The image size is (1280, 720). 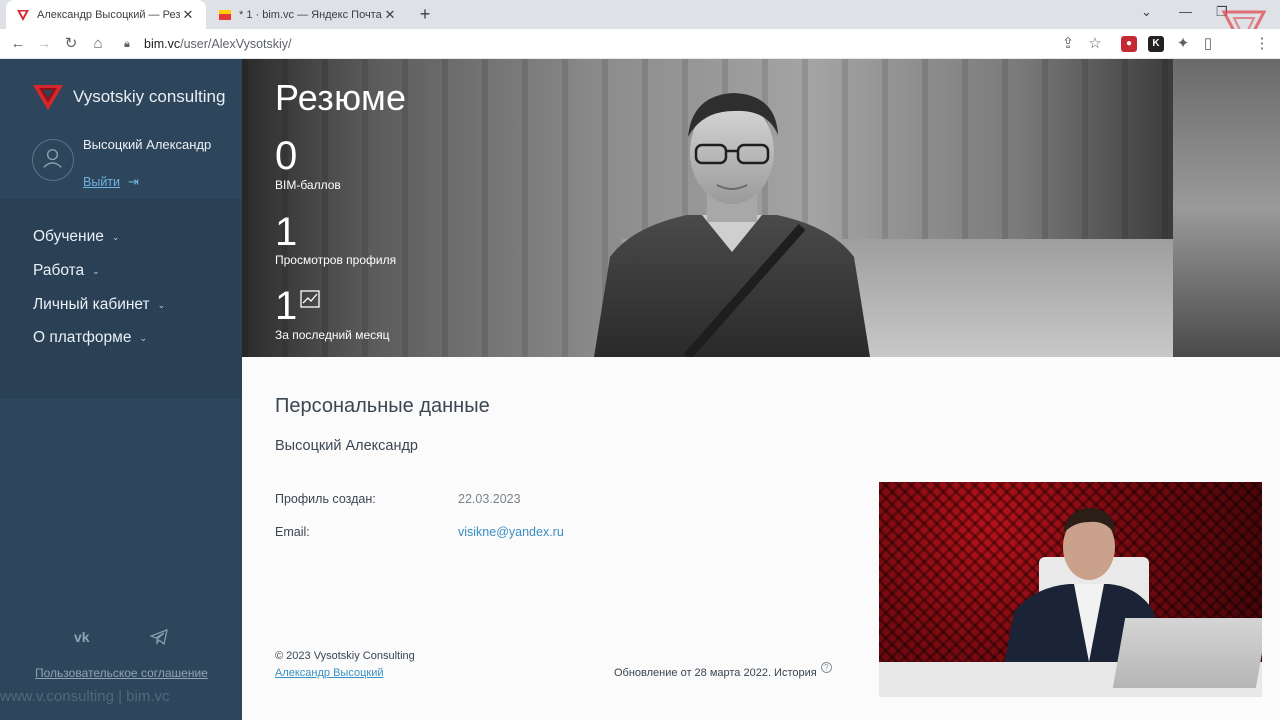 I want to click on menu-item-label: Обучение, so click(x=68, y=236).